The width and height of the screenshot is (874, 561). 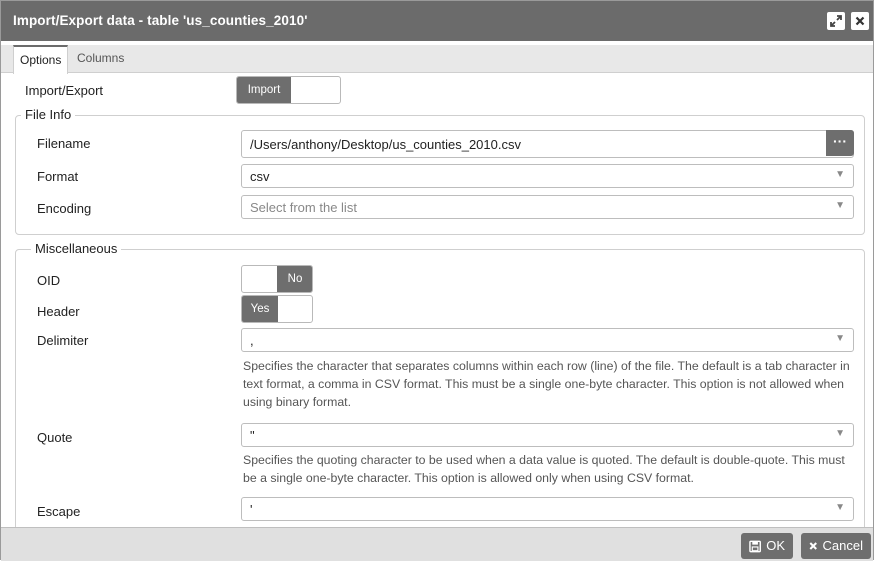 What do you see at coordinates (64, 90) in the screenshot?
I see `import-export-label: Import/Export` at bounding box center [64, 90].